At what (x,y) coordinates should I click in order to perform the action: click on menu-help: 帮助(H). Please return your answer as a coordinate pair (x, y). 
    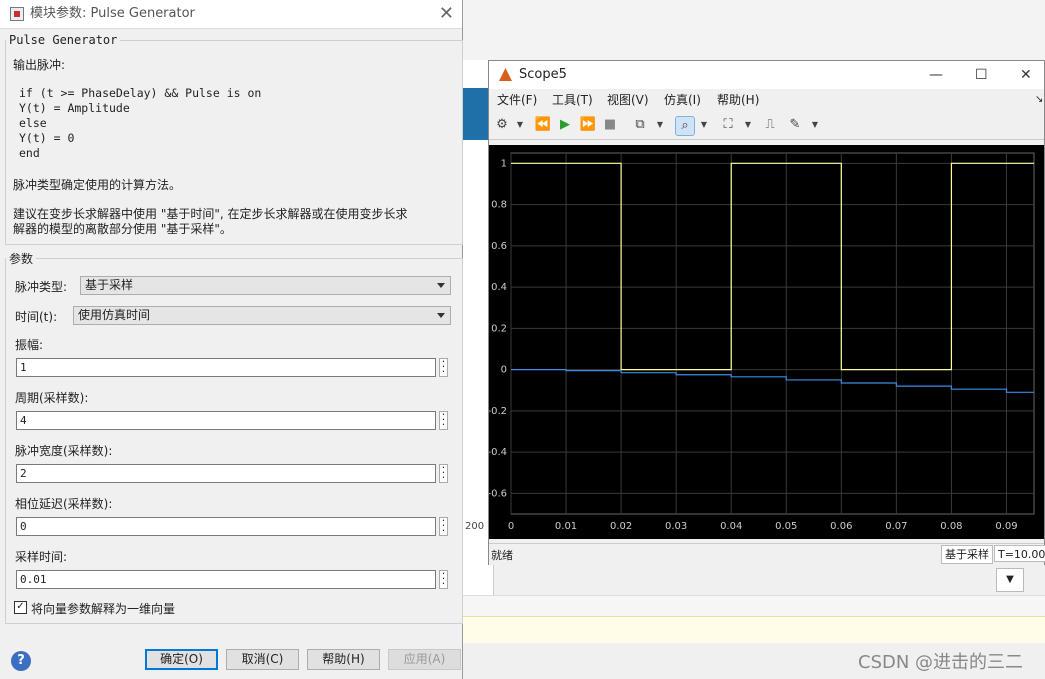
    Looking at the image, I should click on (738, 100).